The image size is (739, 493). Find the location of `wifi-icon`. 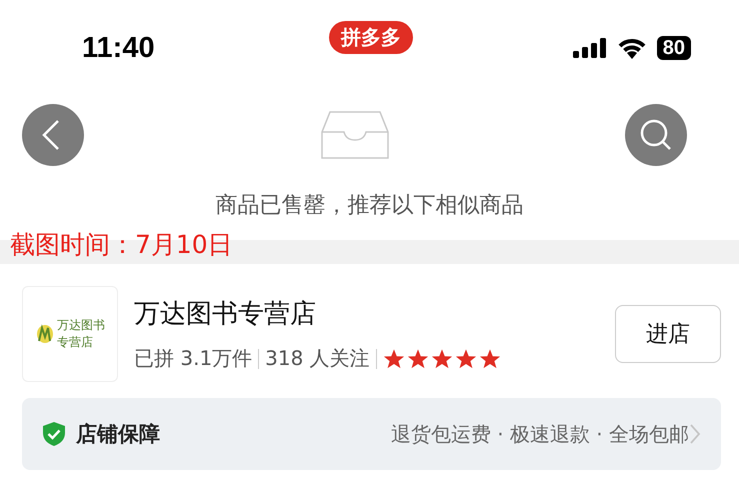

wifi-icon is located at coordinates (631, 48).